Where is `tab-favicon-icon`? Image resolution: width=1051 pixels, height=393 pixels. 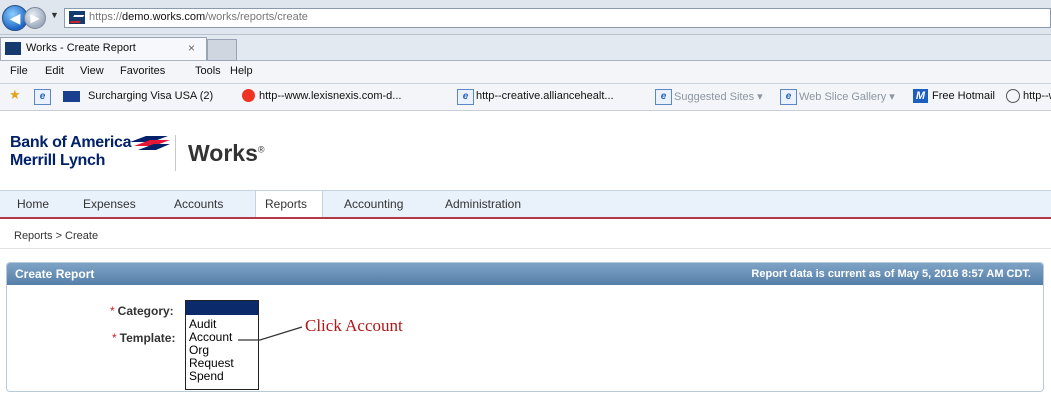
tab-favicon-icon is located at coordinates (13, 48).